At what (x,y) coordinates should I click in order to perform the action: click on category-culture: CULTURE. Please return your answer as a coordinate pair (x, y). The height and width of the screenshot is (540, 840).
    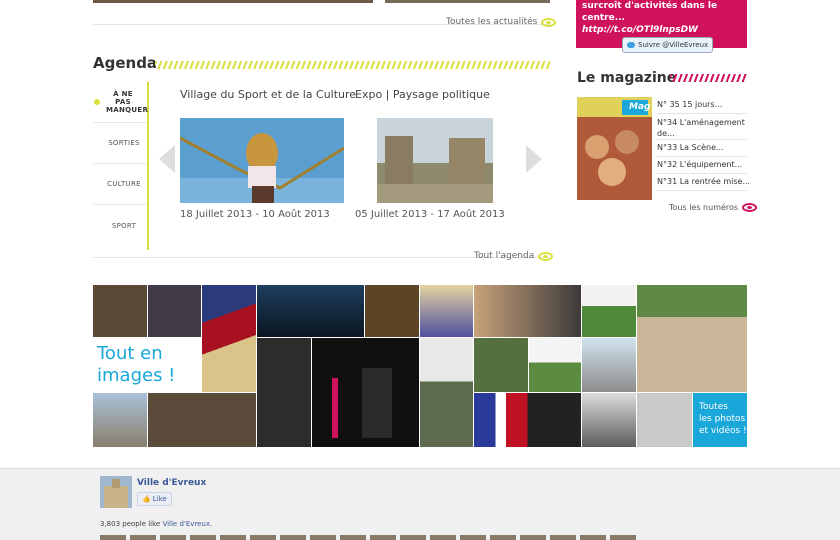
    Looking at the image, I should click on (120, 184).